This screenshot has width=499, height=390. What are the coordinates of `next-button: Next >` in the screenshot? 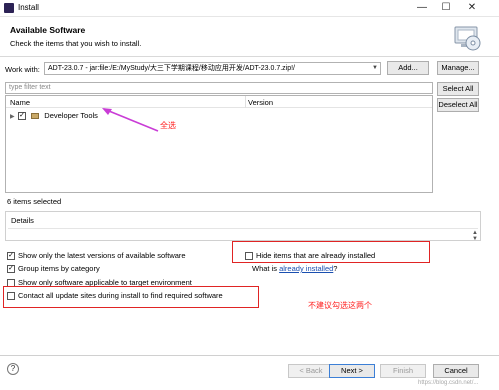 It's located at (352, 371).